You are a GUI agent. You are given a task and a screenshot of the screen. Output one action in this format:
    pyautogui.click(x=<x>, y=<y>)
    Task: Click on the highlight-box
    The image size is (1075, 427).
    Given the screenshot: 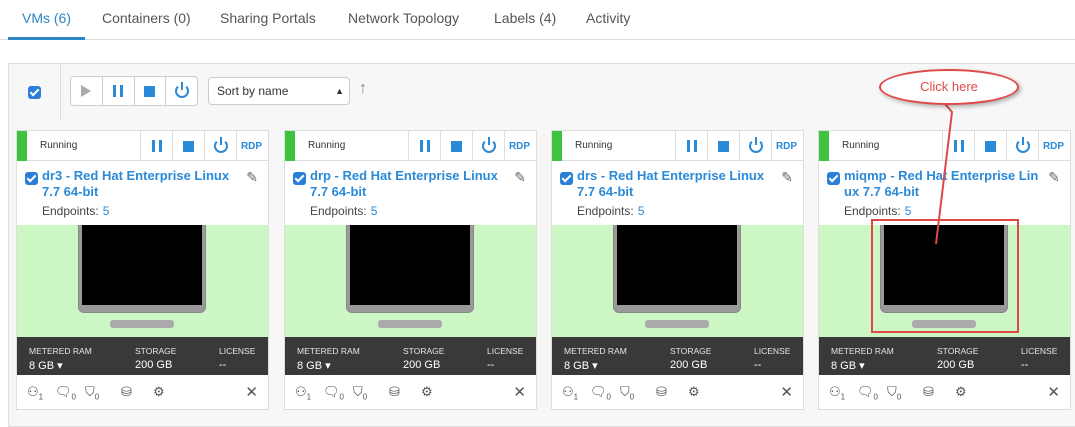 What is the action you would take?
    pyautogui.click(x=945, y=276)
    